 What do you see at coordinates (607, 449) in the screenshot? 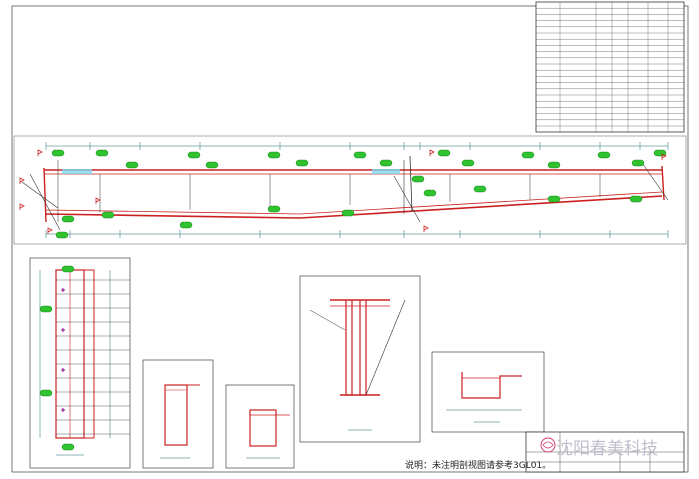
I see `watermark-text: 沈阳春美科技` at bounding box center [607, 449].